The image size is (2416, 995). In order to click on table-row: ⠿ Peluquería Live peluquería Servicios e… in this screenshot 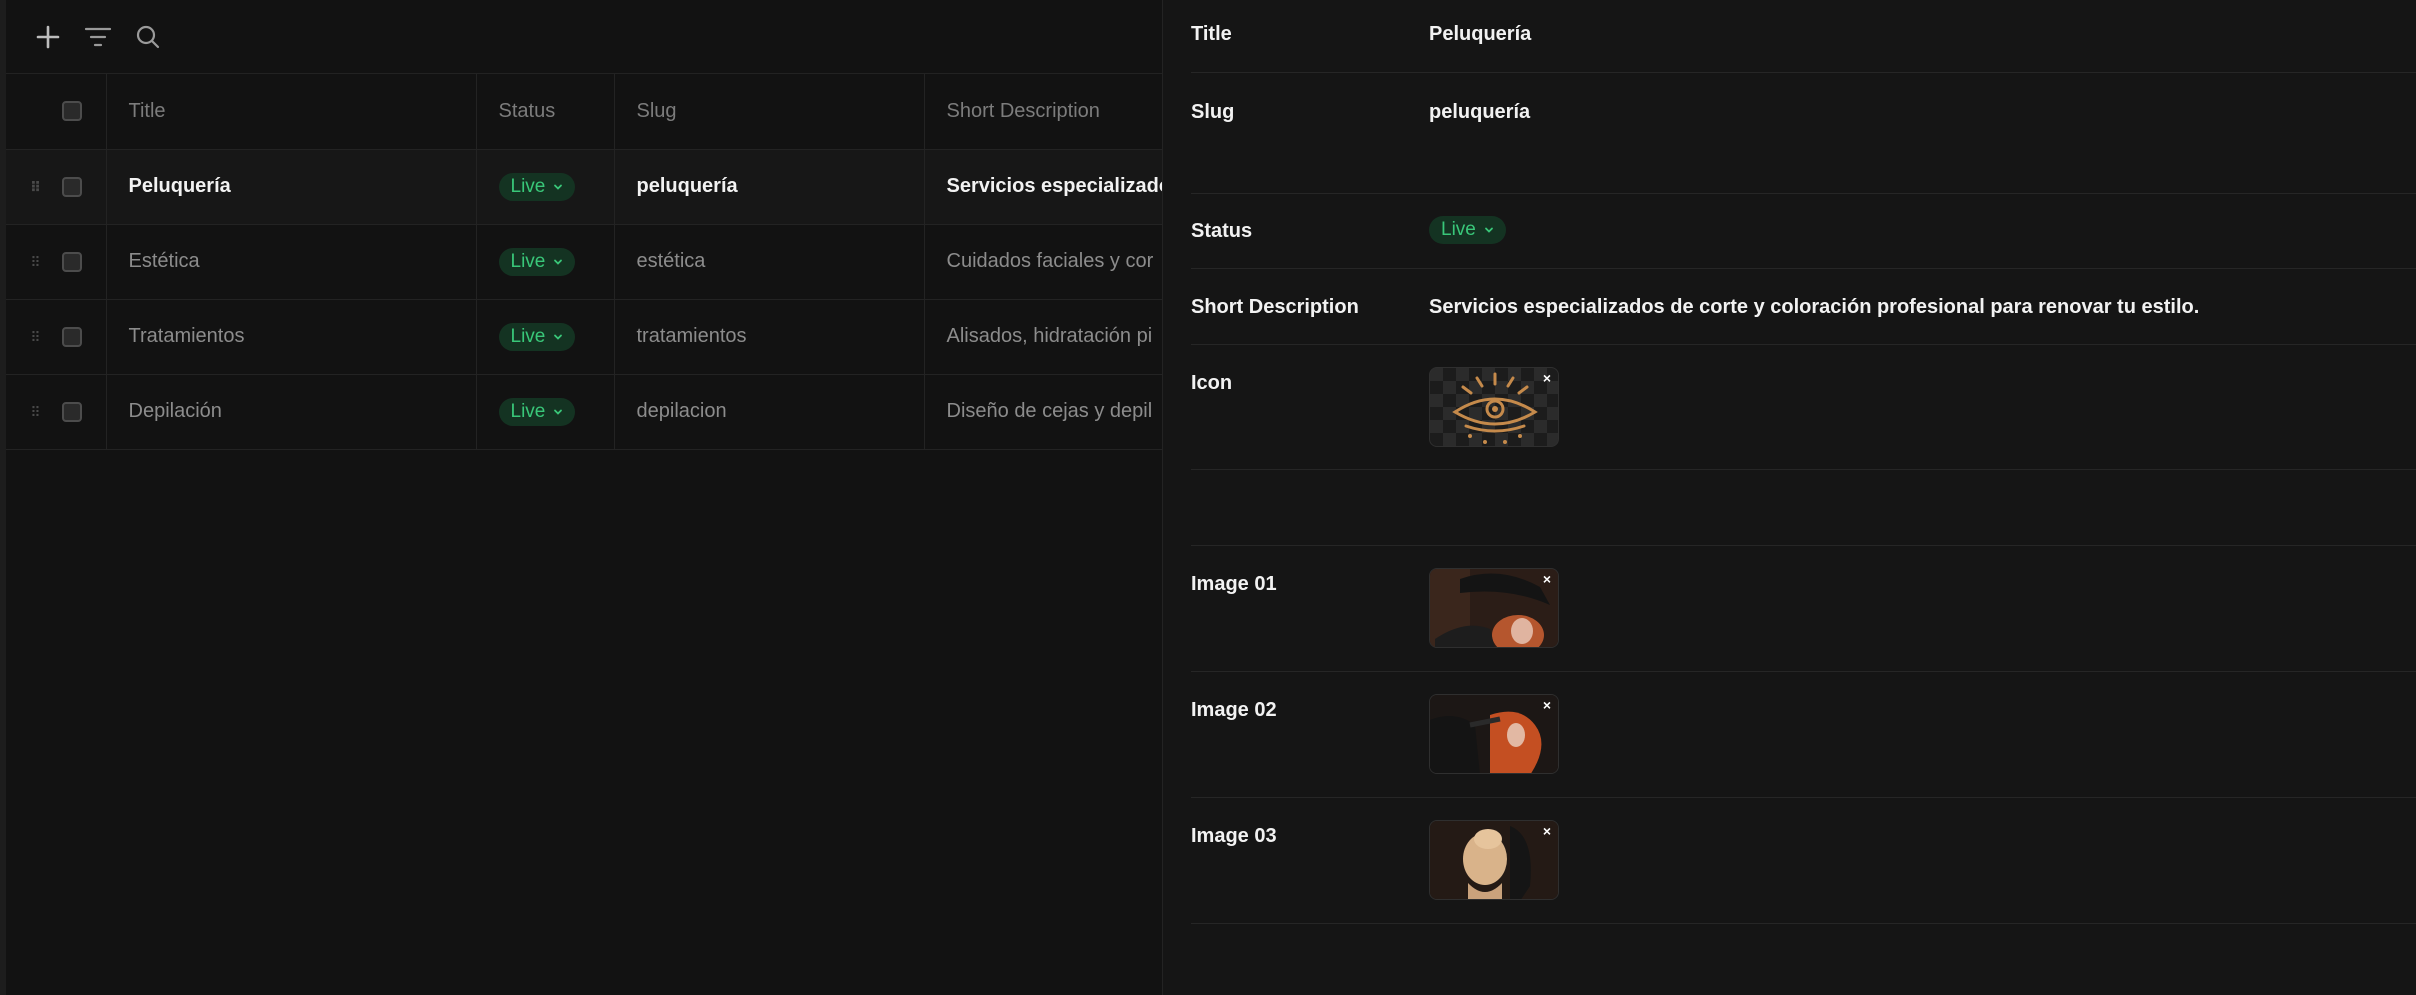, I will do `click(584, 187)`.